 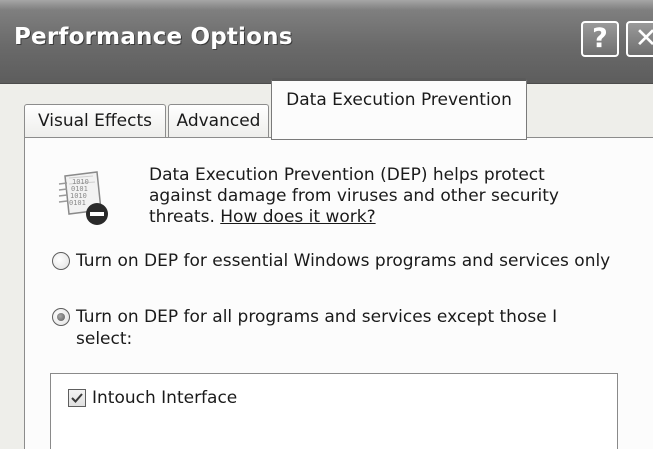 What do you see at coordinates (399, 100) in the screenshot?
I see `tab-dep-label: Data Execution Prevention` at bounding box center [399, 100].